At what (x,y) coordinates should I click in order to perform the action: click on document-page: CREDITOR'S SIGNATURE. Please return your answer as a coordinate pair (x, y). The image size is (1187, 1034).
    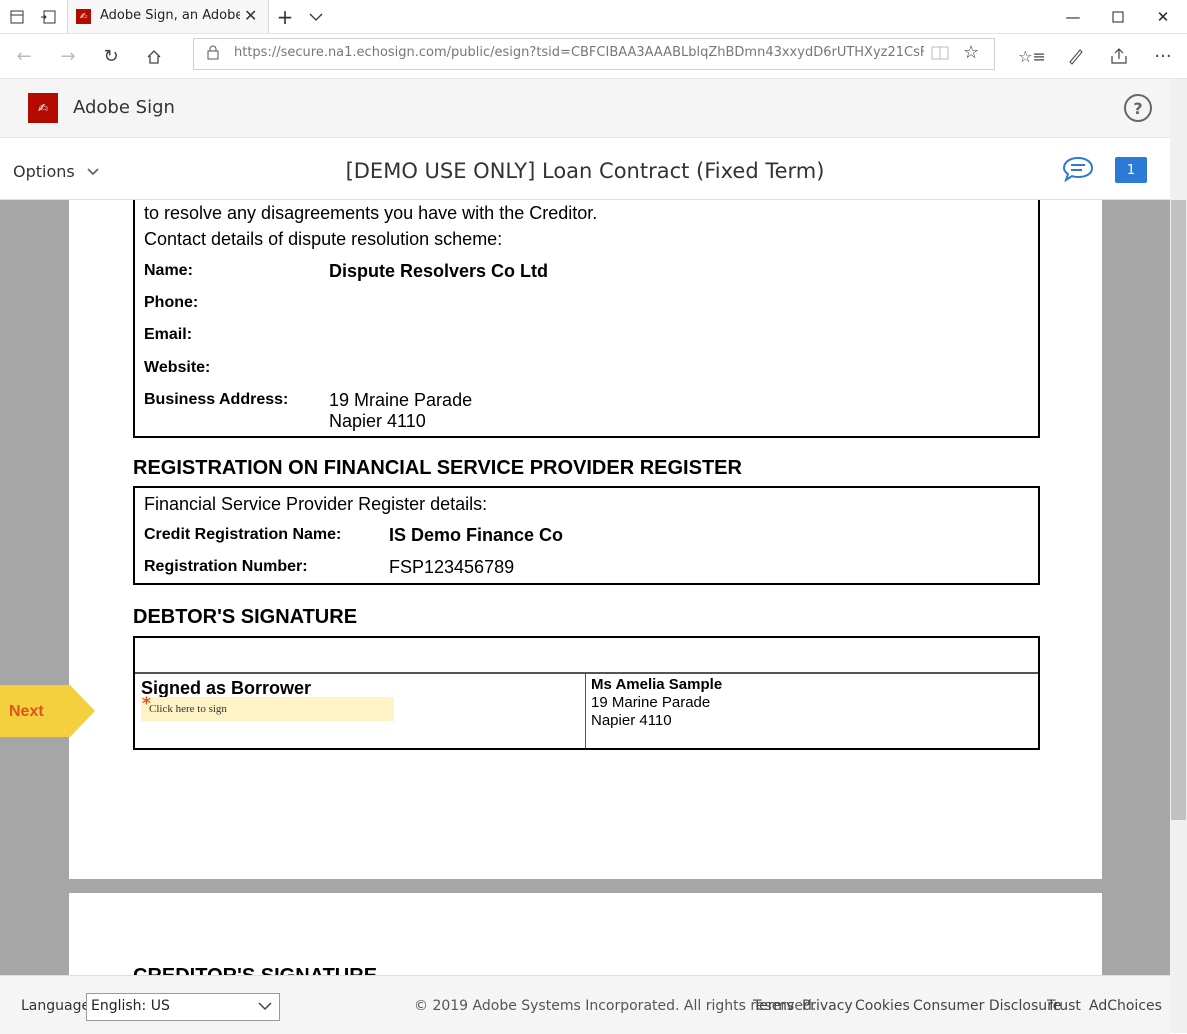
    Looking at the image, I should click on (585, 934).